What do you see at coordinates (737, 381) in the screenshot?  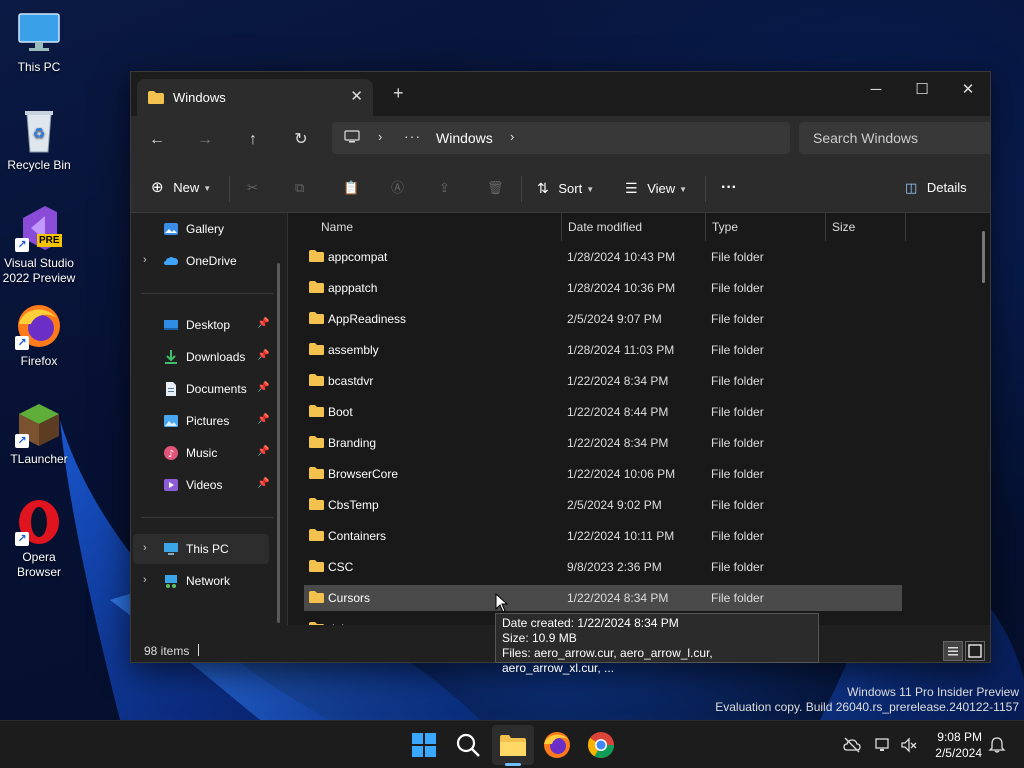 I see `file-type: File folder` at bounding box center [737, 381].